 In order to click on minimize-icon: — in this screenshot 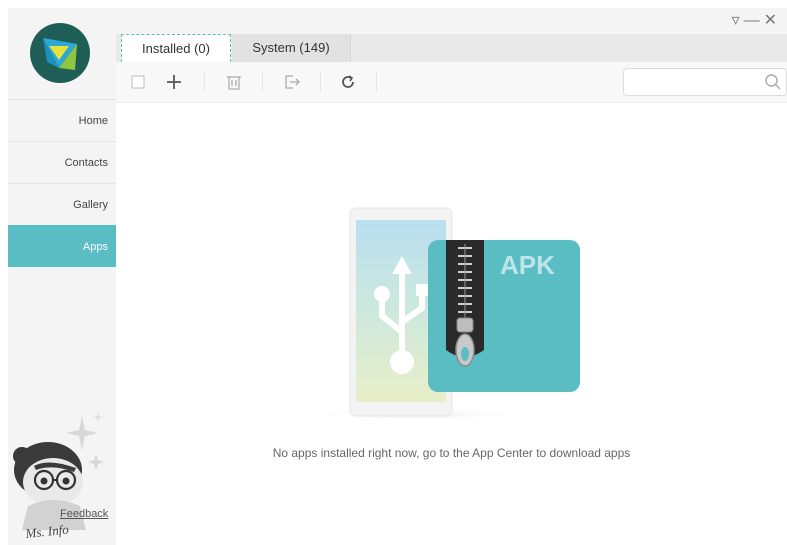, I will do `click(754, 20)`.